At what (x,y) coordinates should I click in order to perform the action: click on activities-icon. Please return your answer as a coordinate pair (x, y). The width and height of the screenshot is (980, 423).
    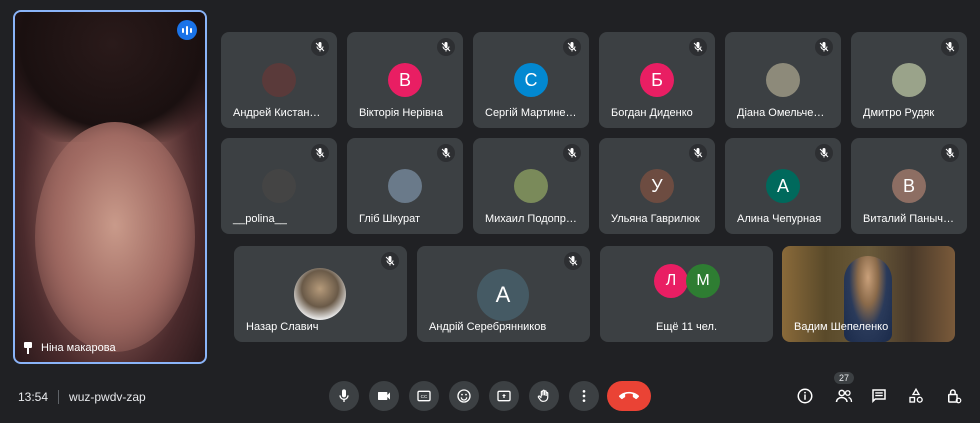
    Looking at the image, I should click on (916, 395).